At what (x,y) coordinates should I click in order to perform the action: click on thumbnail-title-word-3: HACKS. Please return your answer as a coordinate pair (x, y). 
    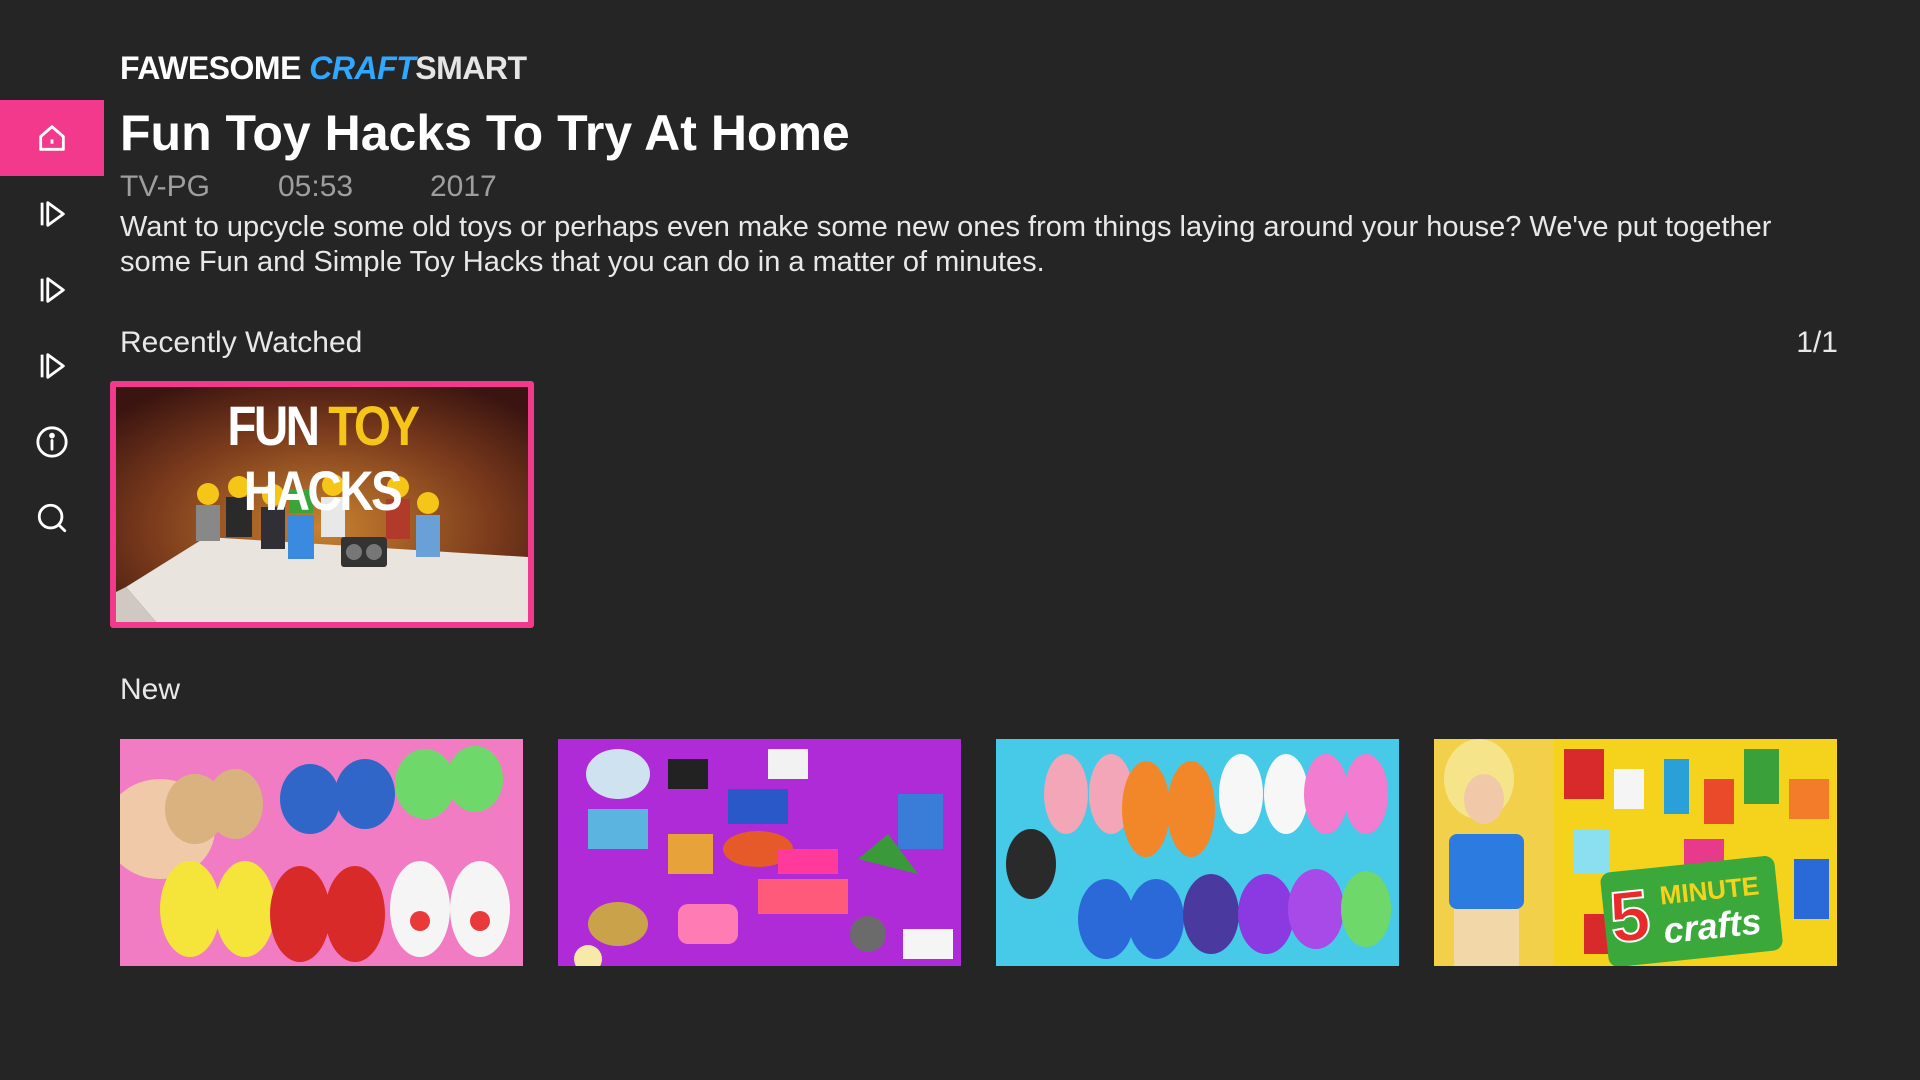
    Looking at the image, I should click on (323, 490).